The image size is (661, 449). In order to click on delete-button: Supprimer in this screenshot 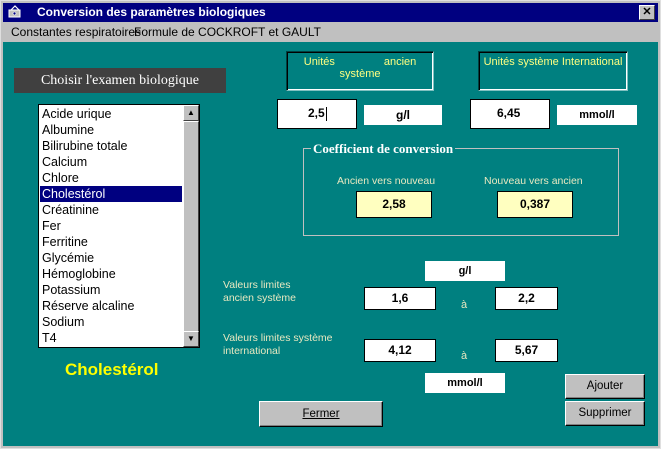, I will do `click(605, 413)`.